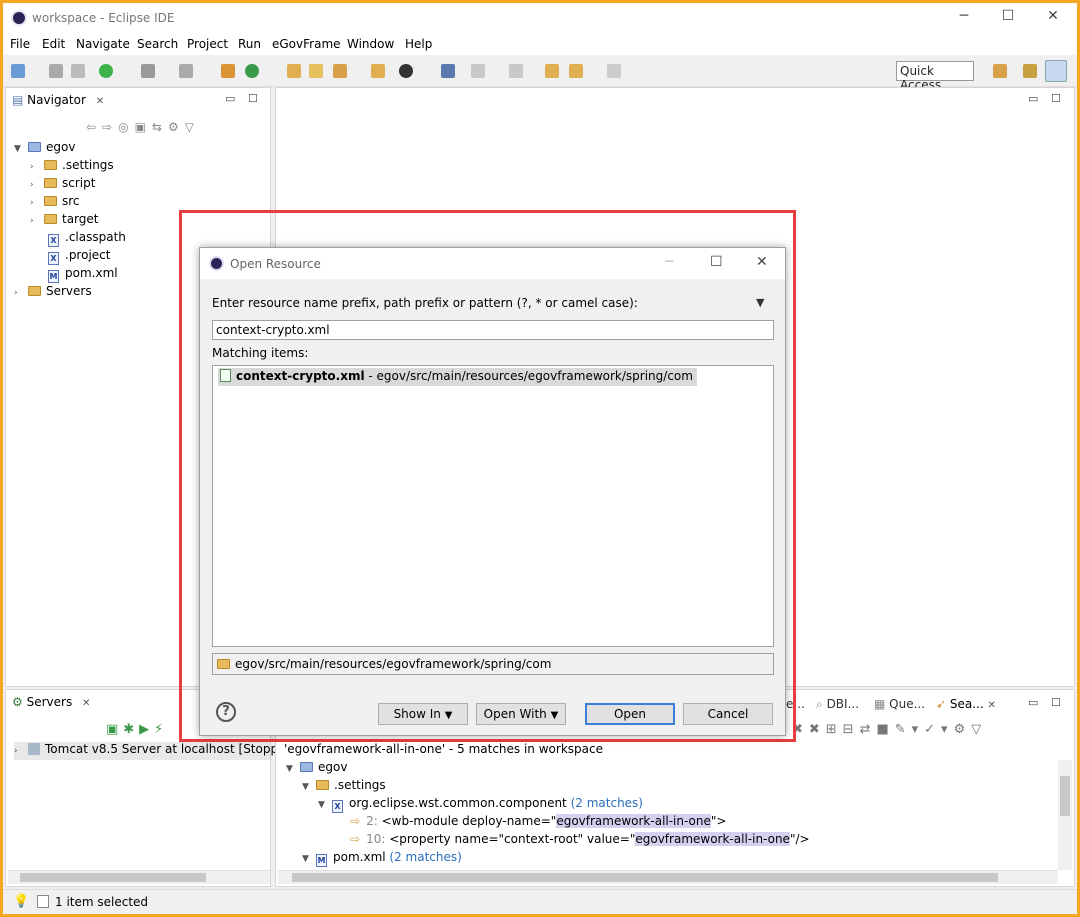 This screenshot has width=1080, height=917. What do you see at coordinates (344, 787) in the screenshot?
I see `search-tree-settings: ▼ .settings` at bounding box center [344, 787].